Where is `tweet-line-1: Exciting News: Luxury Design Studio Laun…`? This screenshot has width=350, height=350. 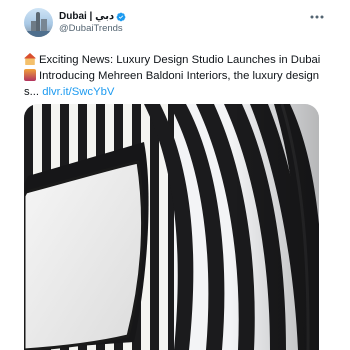 tweet-line-1: Exciting News: Luxury Design Studio Laun… is located at coordinates (172, 60).